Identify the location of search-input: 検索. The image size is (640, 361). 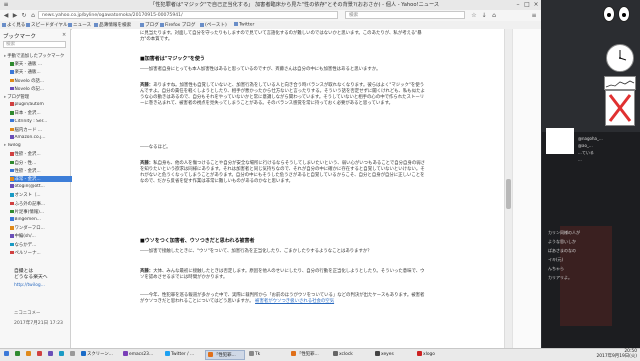
(405, 15).